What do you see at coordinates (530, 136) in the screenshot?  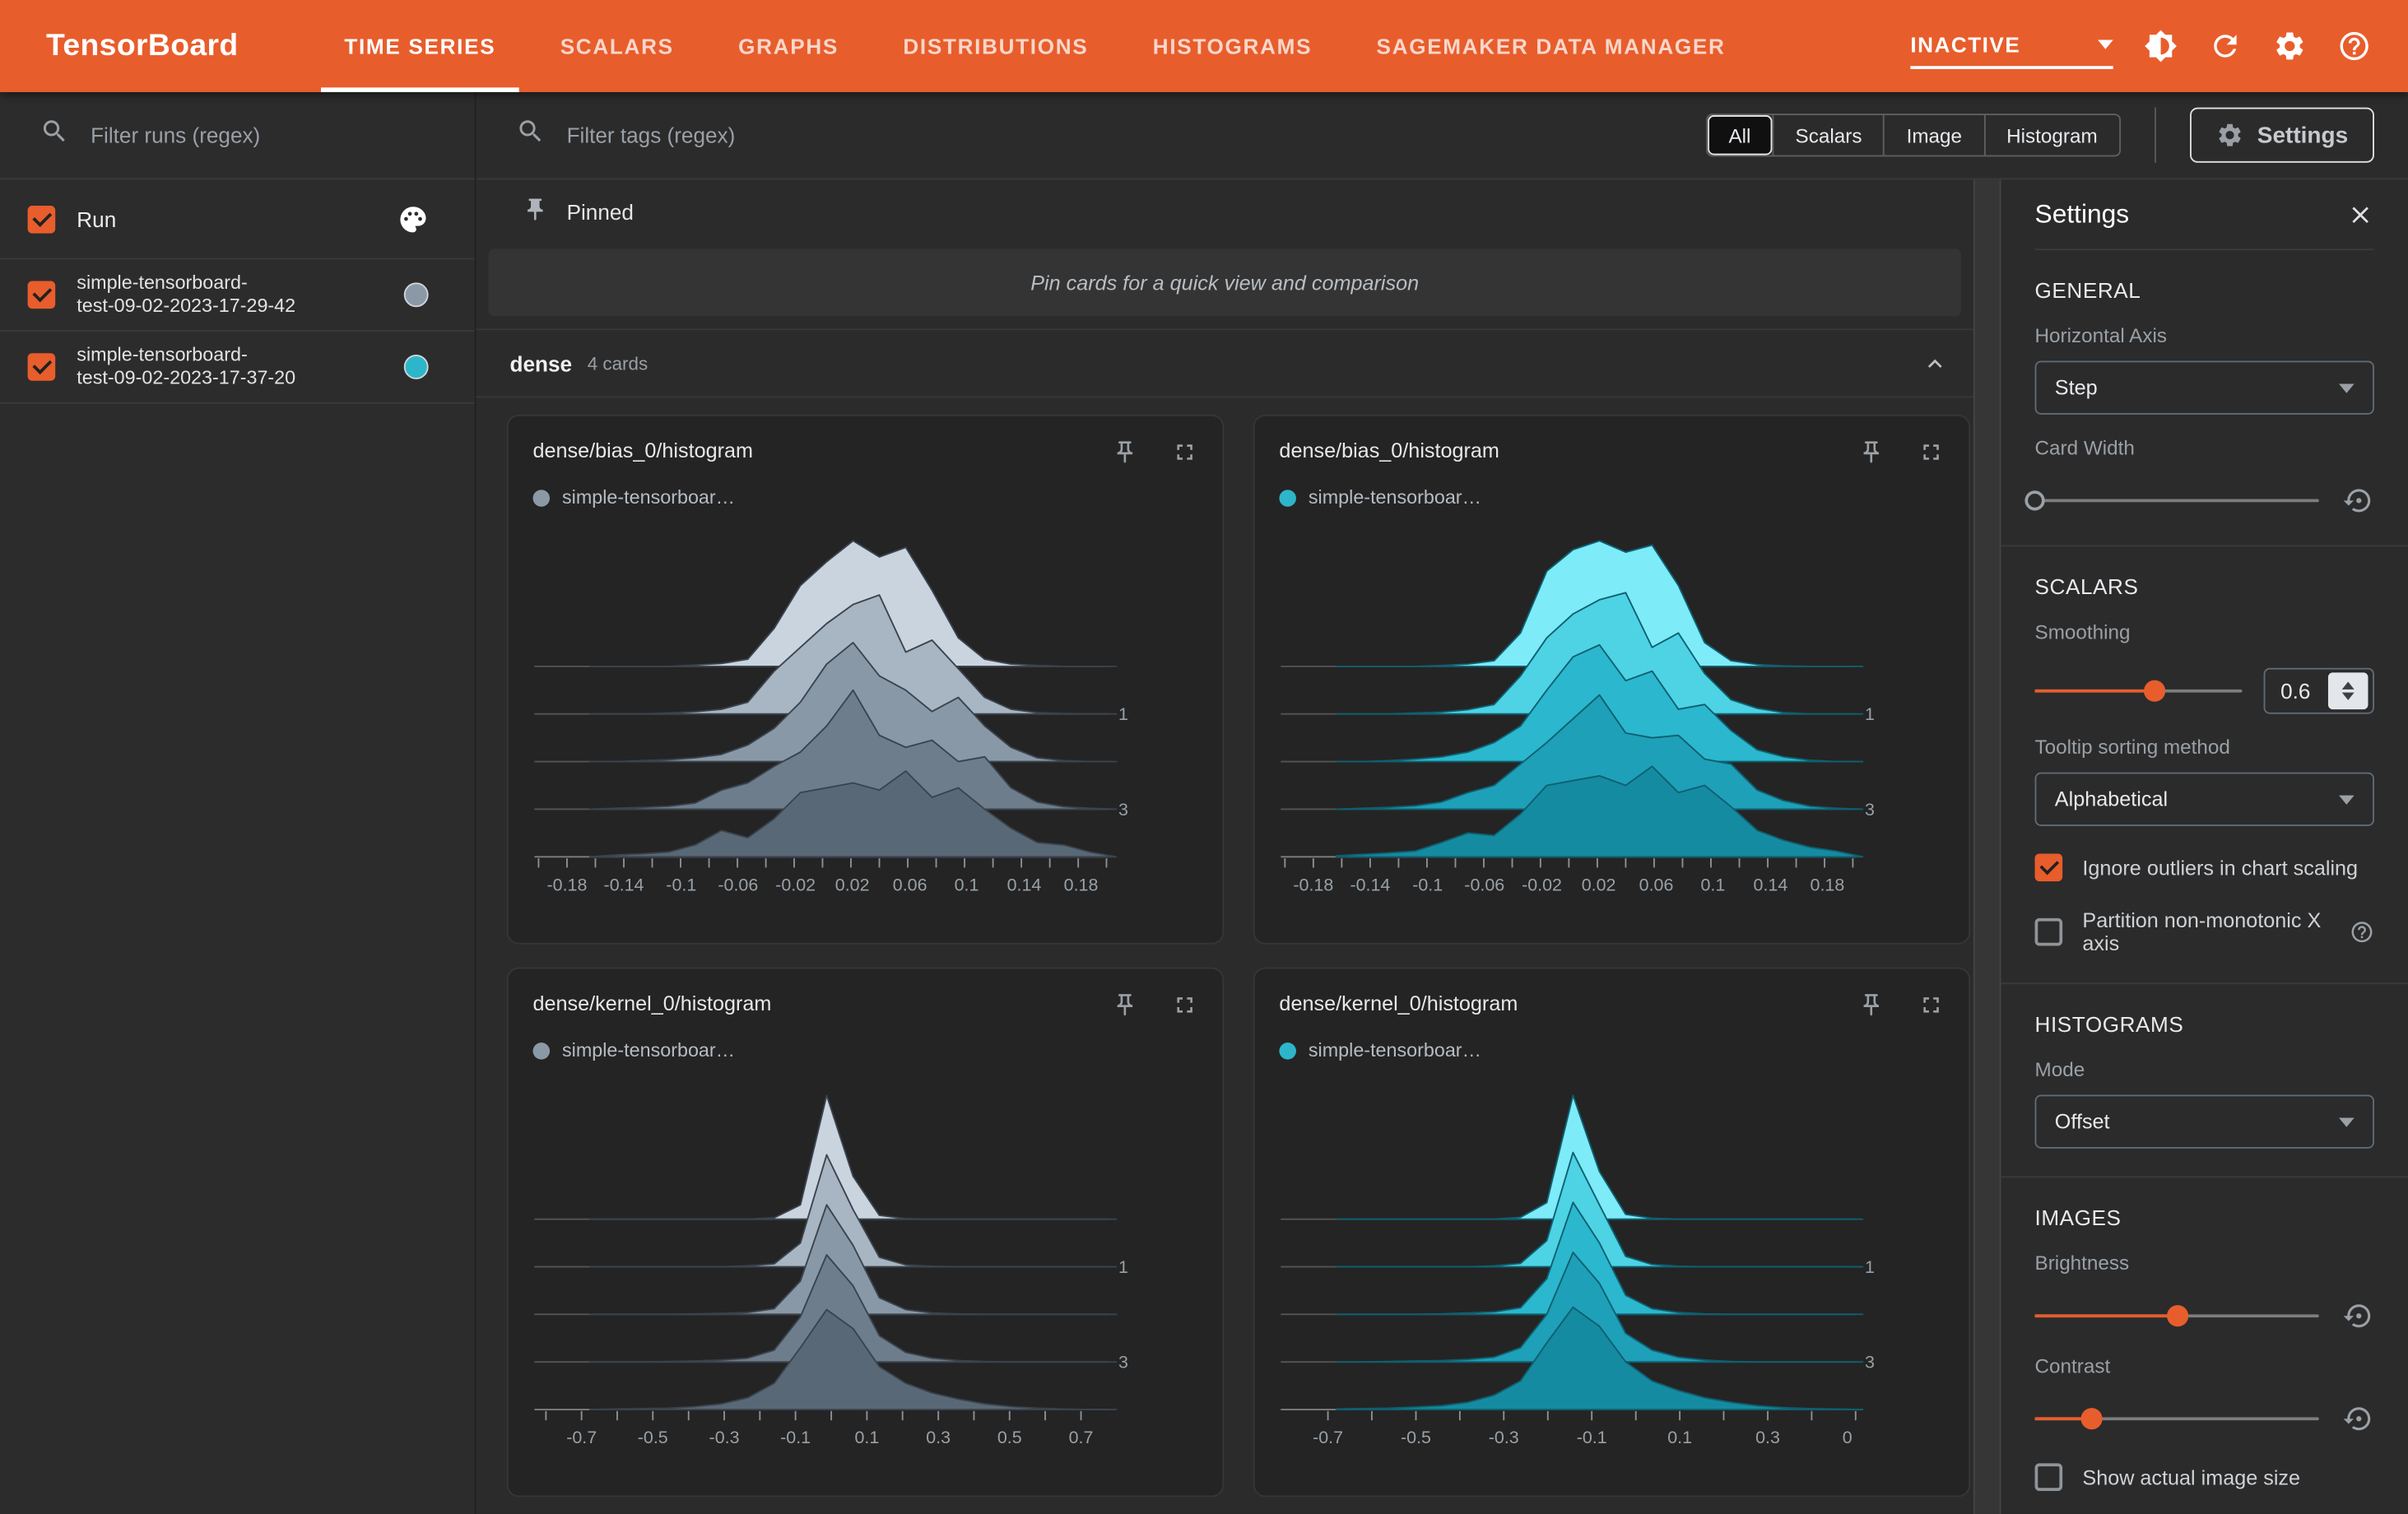 I see `search-icon` at bounding box center [530, 136].